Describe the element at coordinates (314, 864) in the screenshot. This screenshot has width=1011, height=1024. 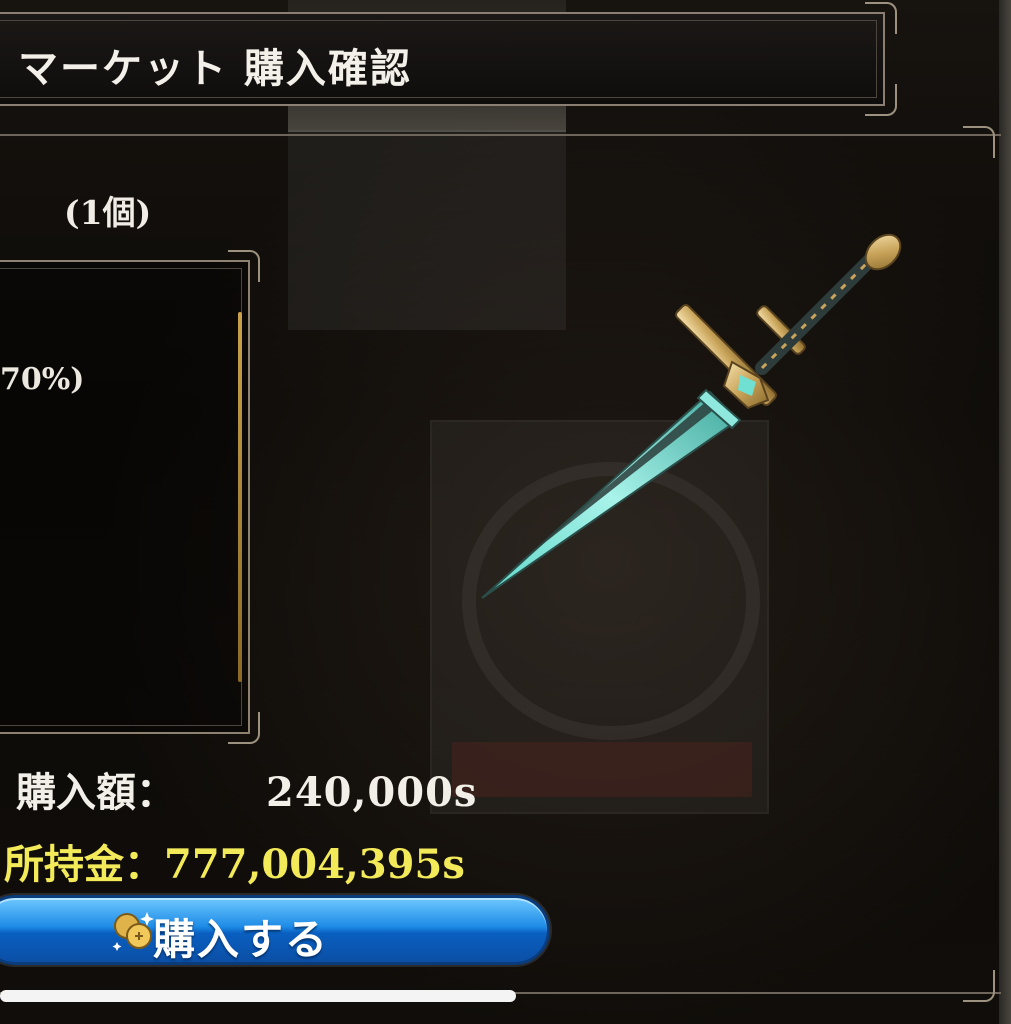
I see `money-value: 777,004,395s` at that location.